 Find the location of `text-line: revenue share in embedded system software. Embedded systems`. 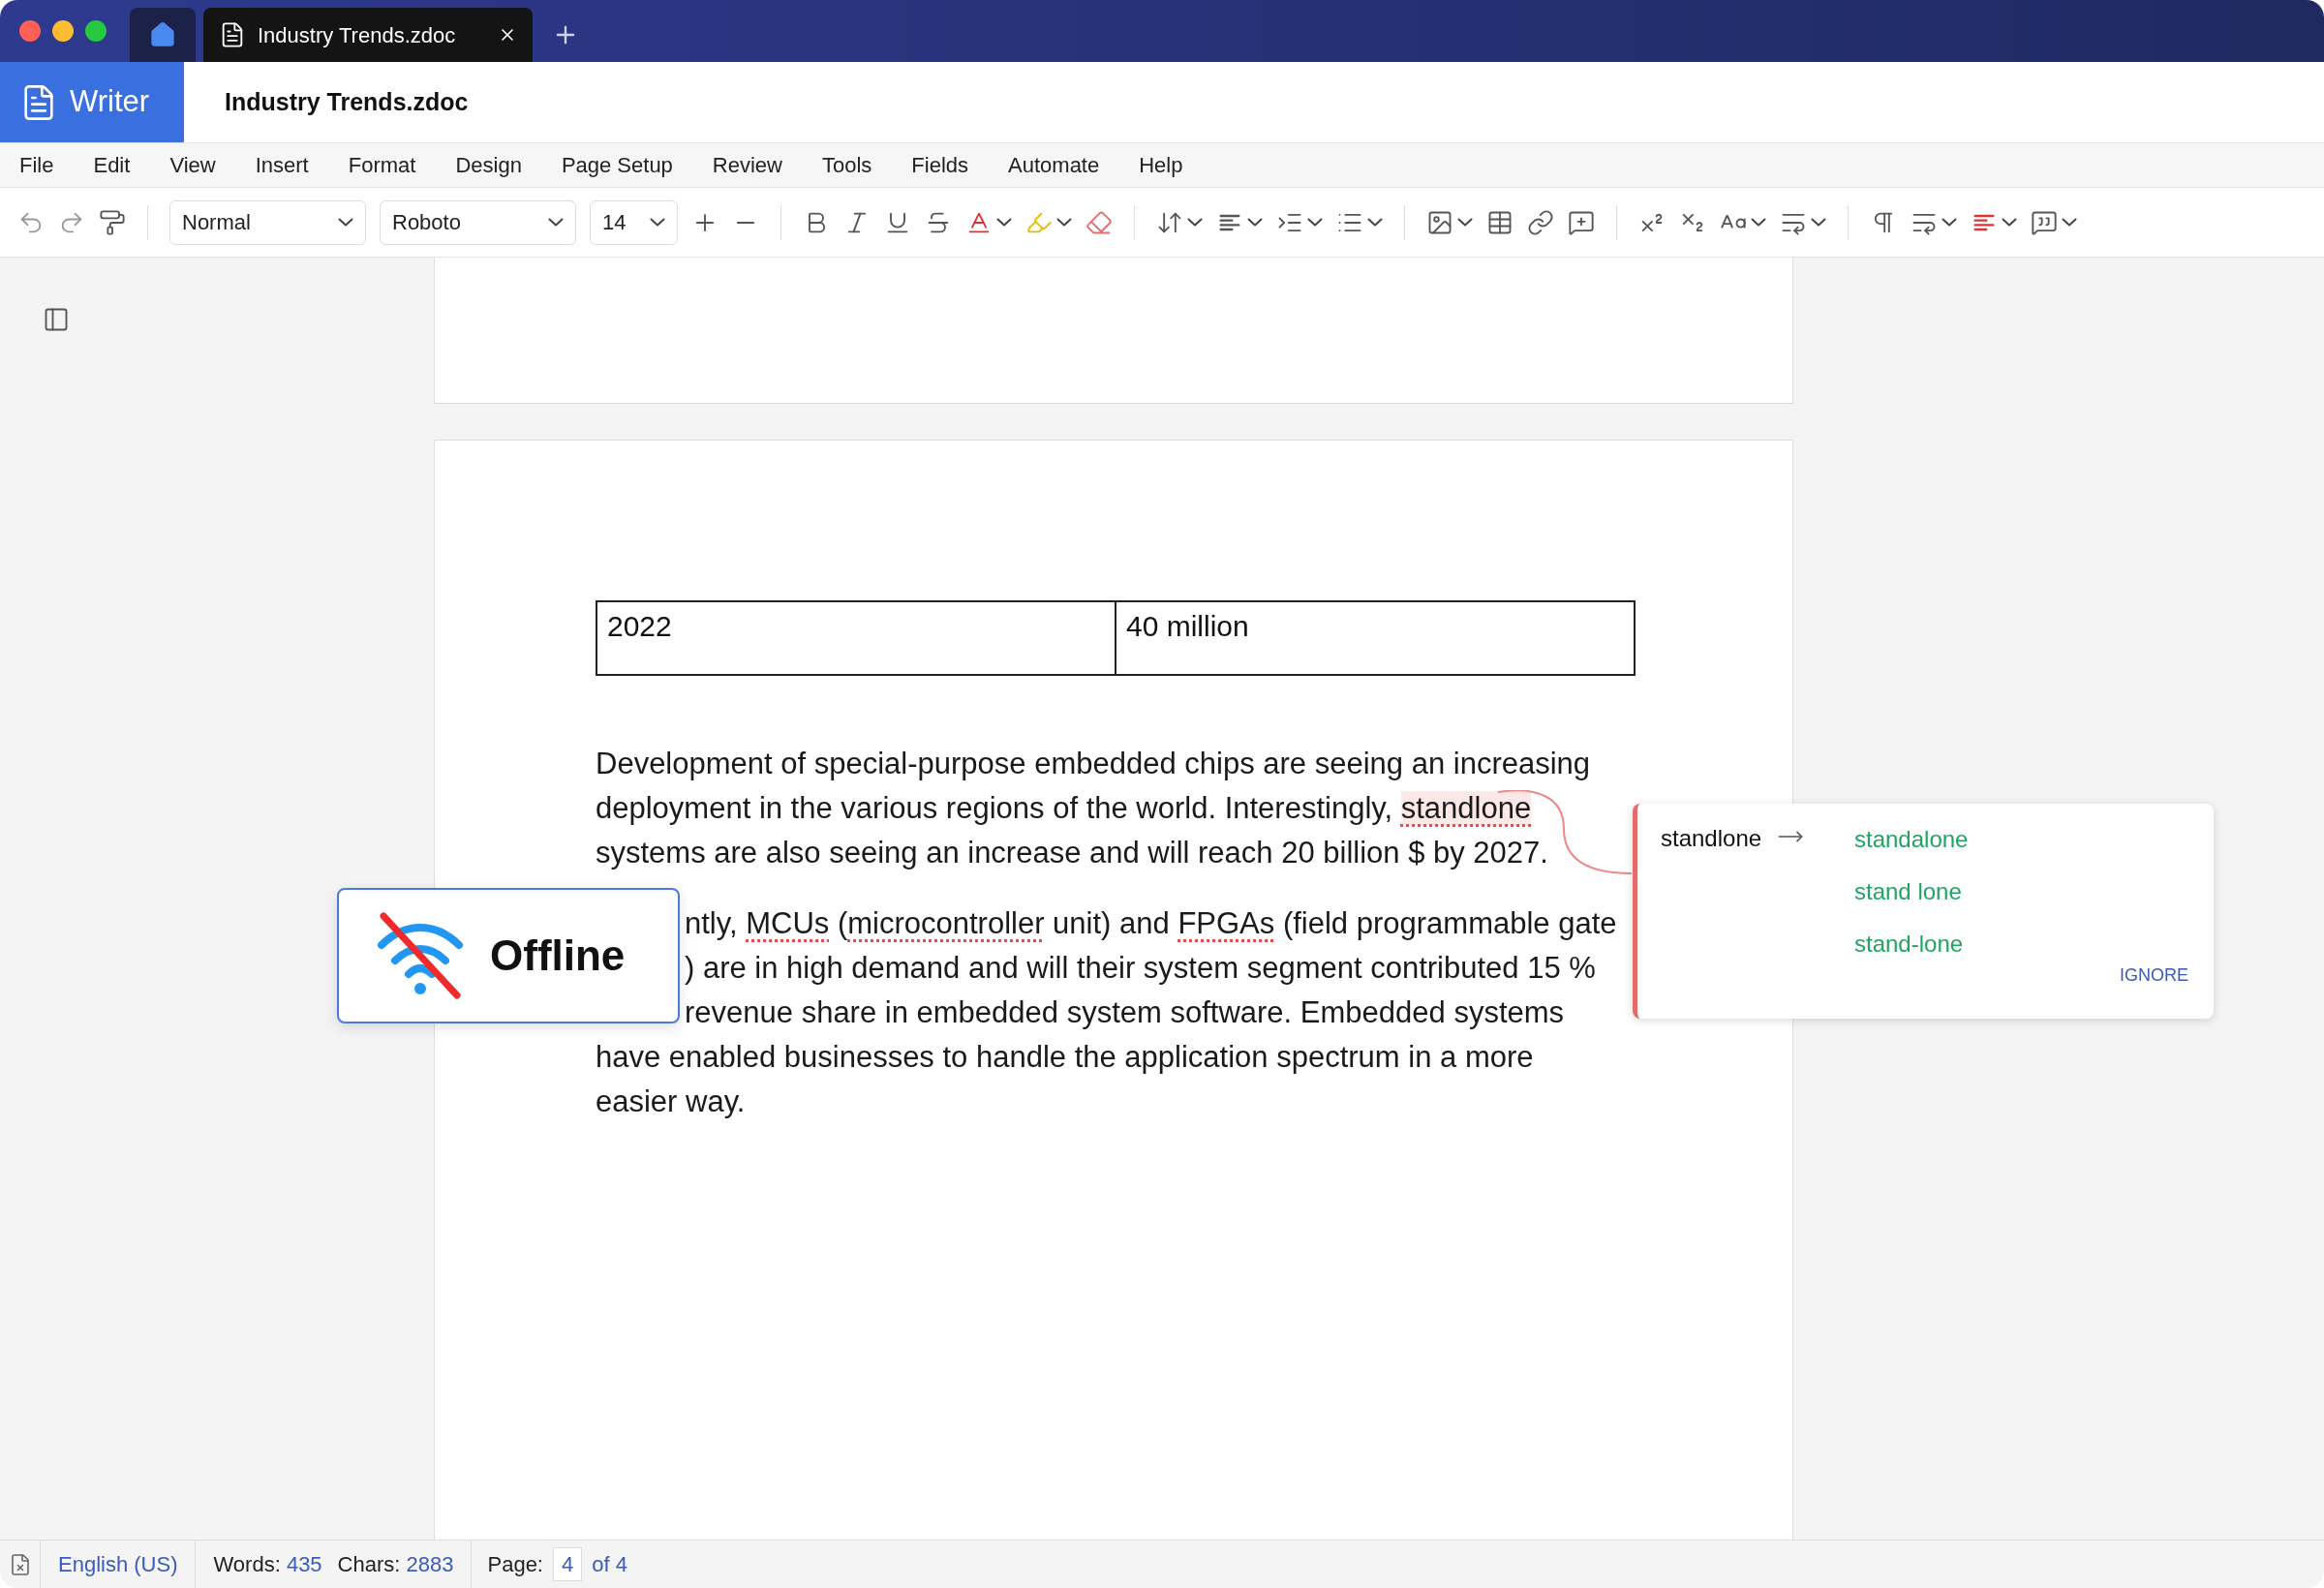

text-line: revenue share in embedded system software. Embedded systems is located at coordinates (1125, 1012).